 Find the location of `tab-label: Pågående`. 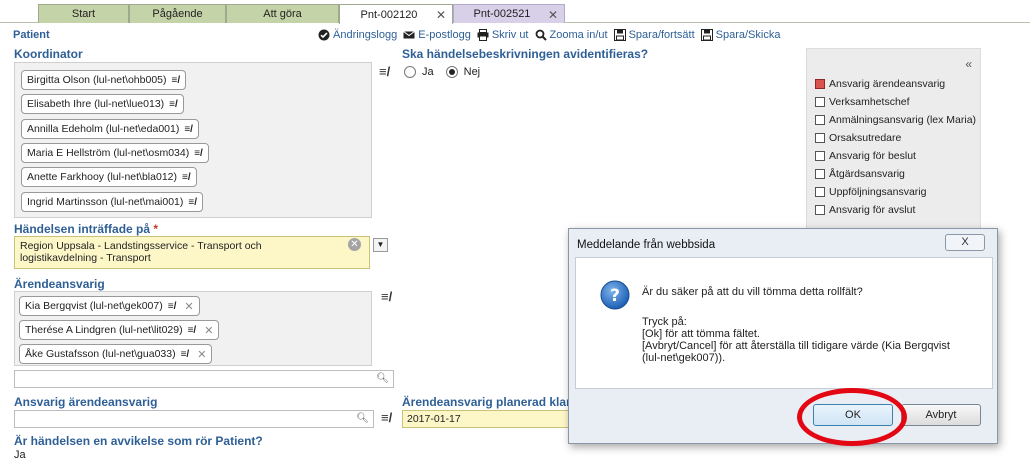

tab-label: Pågående is located at coordinates (177, 14).